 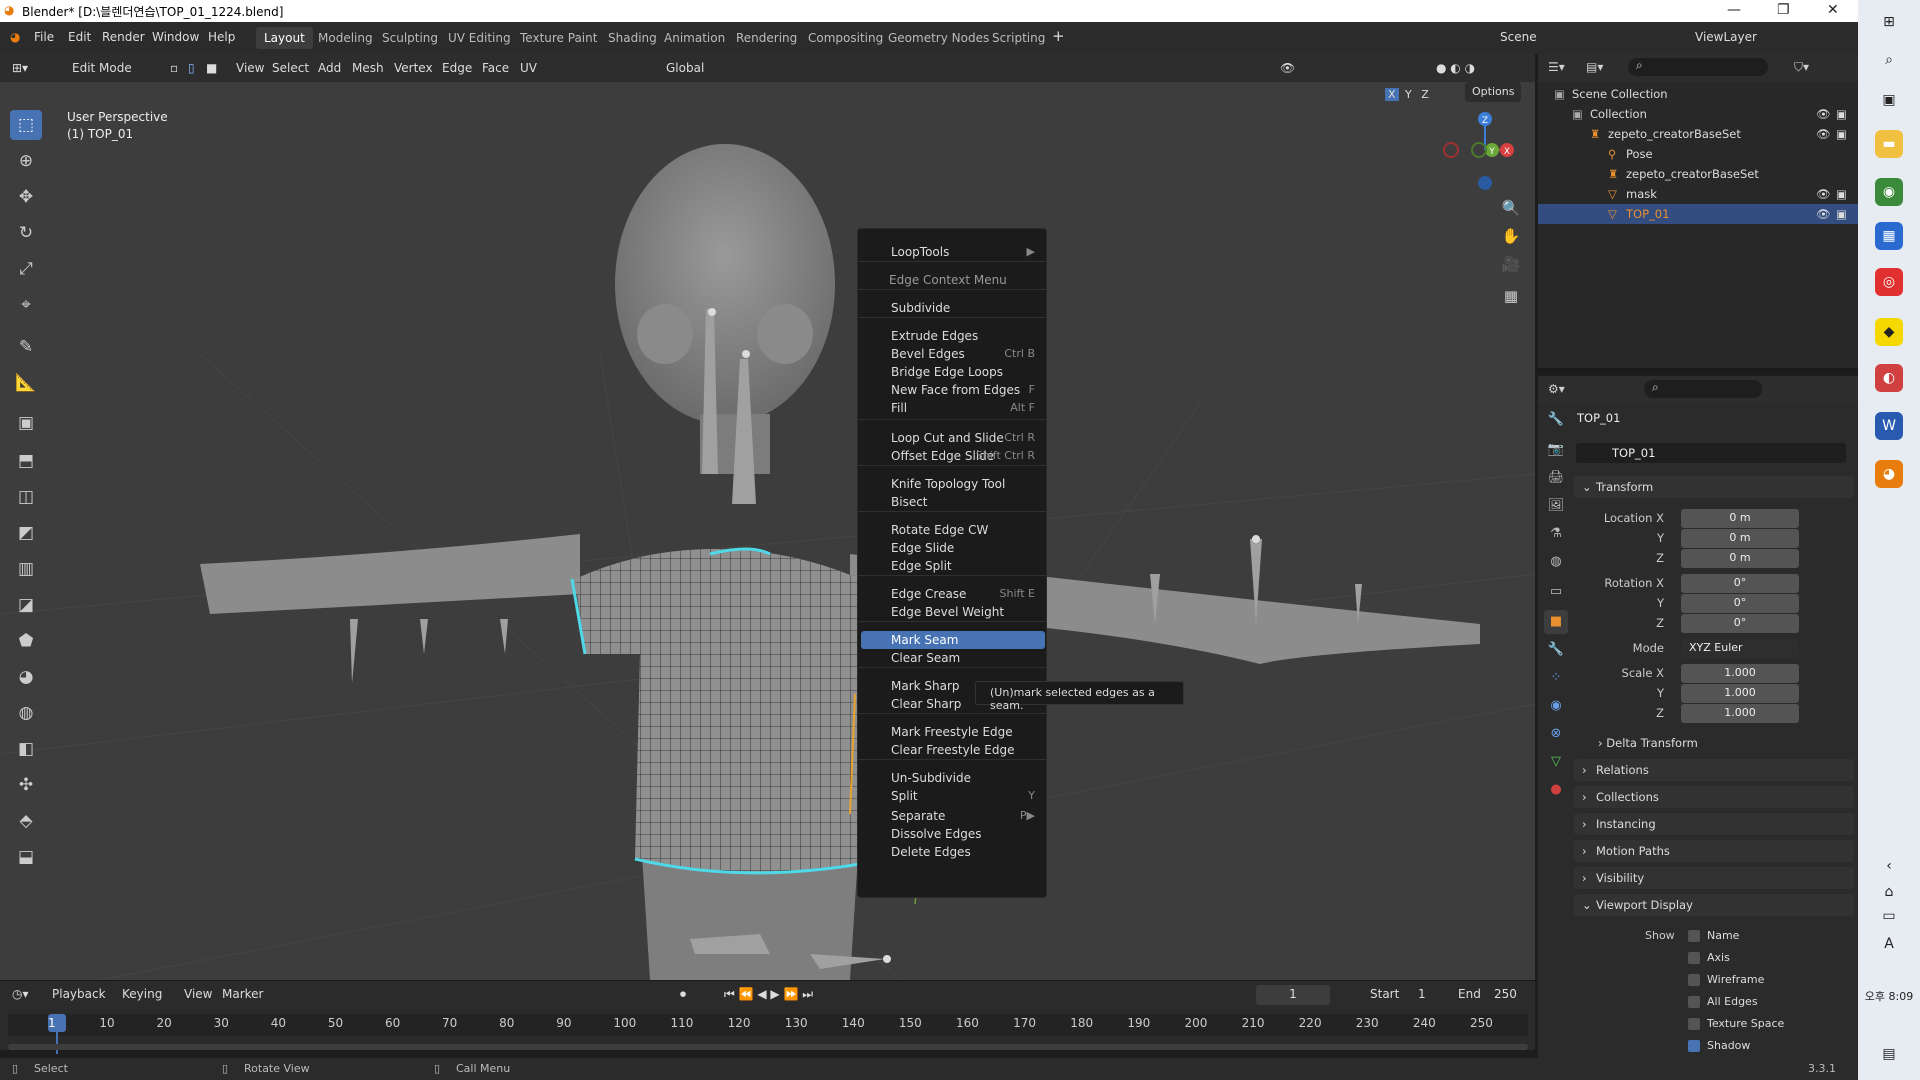 What do you see at coordinates (26, 785) in the screenshot?
I see `shrink-tool-icon: ✣` at bounding box center [26, 785].